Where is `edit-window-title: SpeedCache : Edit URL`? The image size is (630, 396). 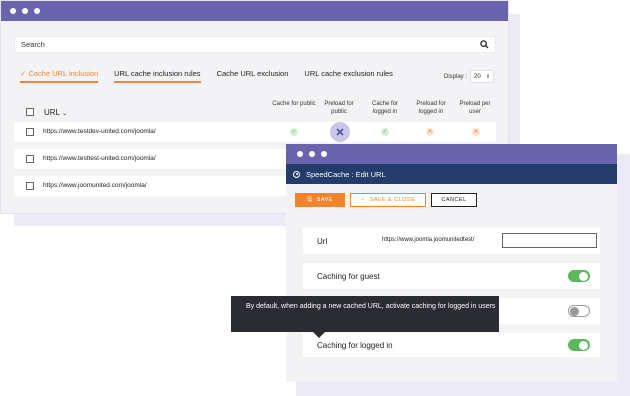
edit-window-title: SpeedCache : Edit URL is located at coordinates (346, 174).